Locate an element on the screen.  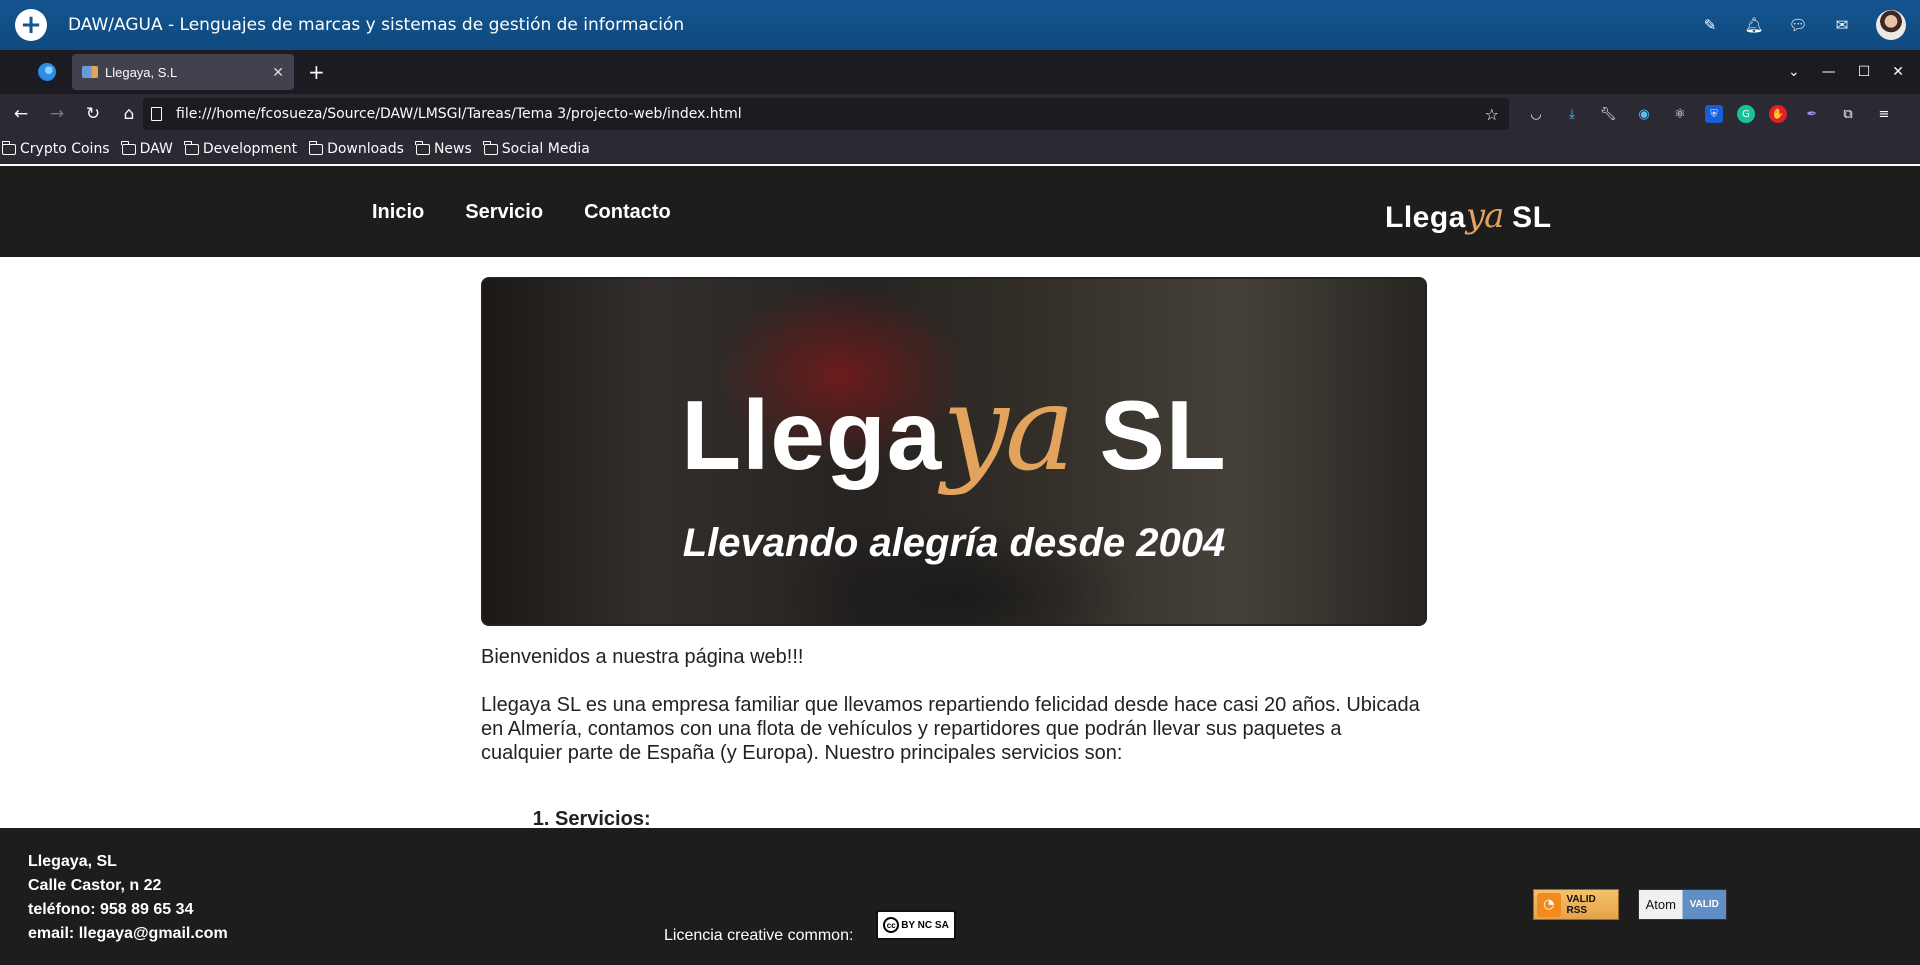
tab-strip: Llegaya, S.L ✕ + ⌄ — ☐ ✕ is located at coordinates (960, 72).